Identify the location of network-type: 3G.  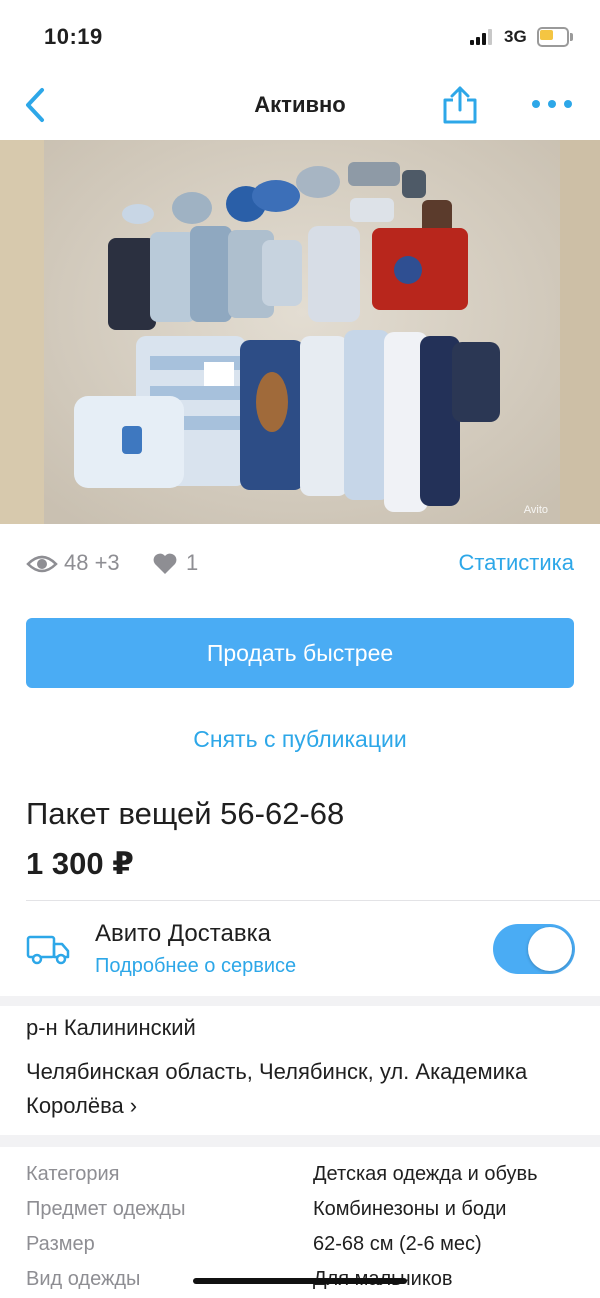
(515, 36).